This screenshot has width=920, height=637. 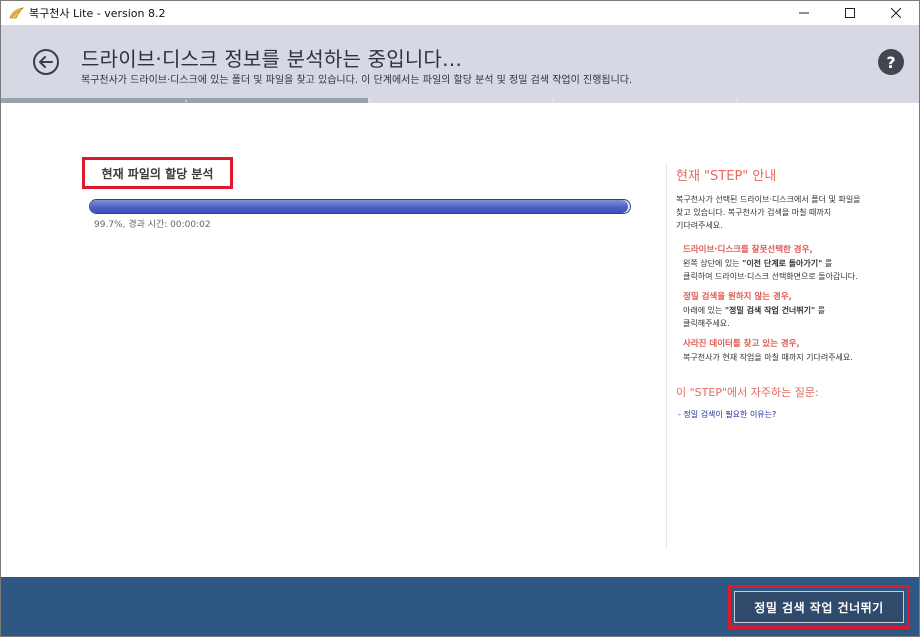 I want to click on progress-fill, so click(x=359, y=206).